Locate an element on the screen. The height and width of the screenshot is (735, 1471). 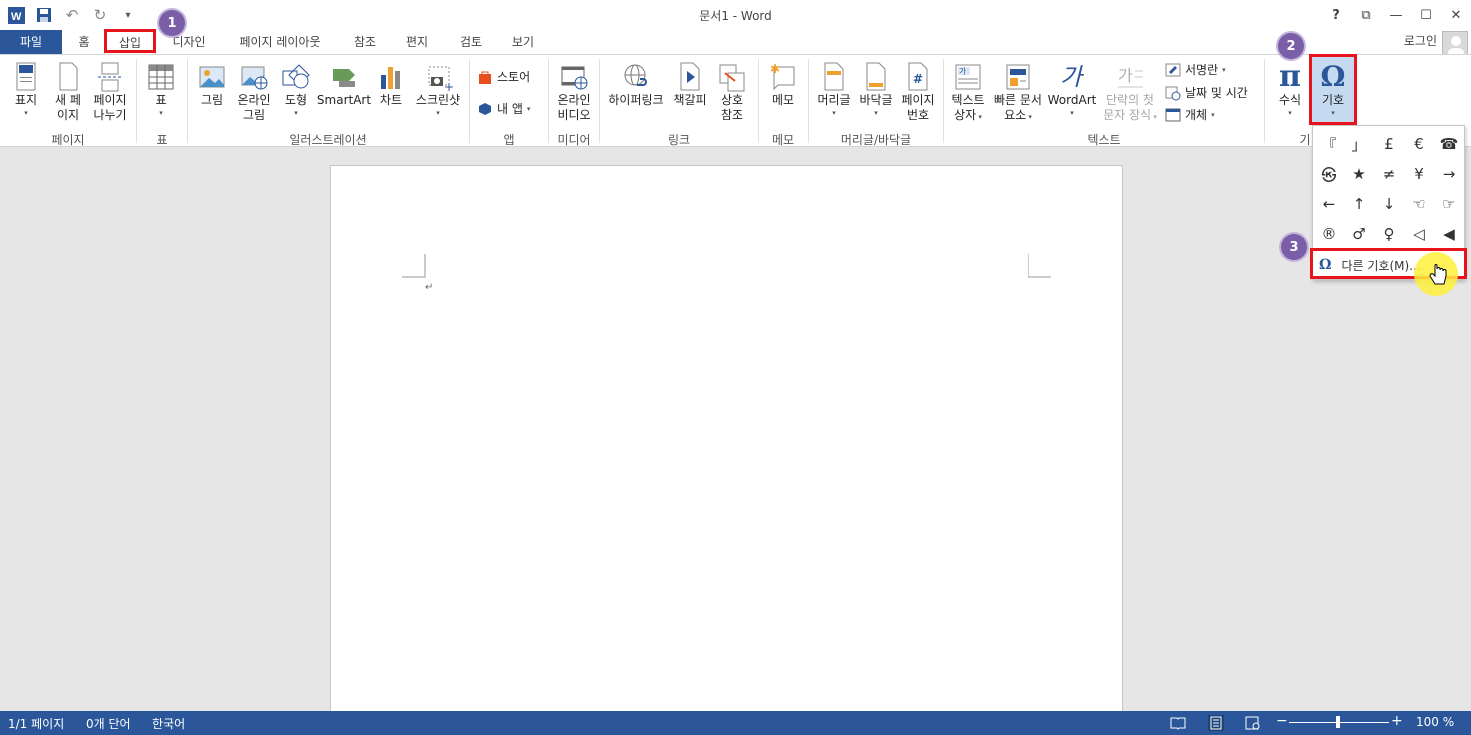
quick-parts-button: 빠른 문서 요소 ▾ is located at coordinates (1018, 92).